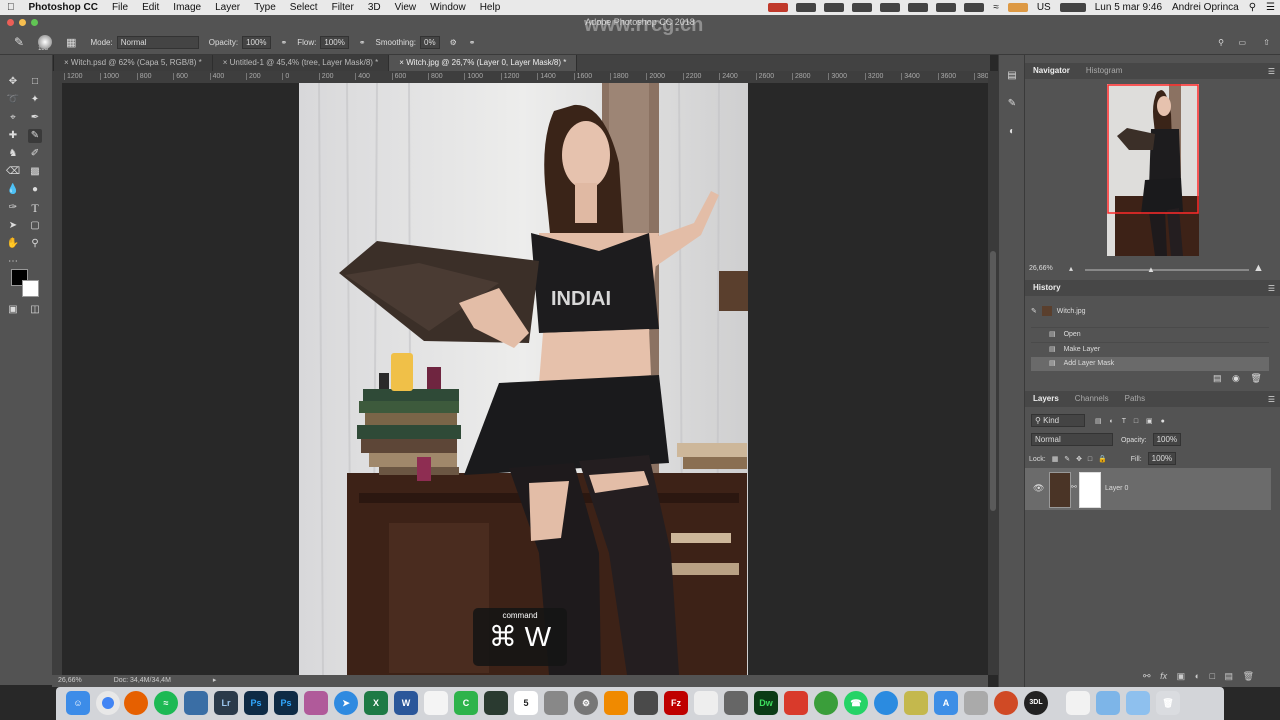  What do you see at coordinates (1079, 459) in the screenshot?
I see `lock-position-icon: ✥` at bounding box center [1079, 459].